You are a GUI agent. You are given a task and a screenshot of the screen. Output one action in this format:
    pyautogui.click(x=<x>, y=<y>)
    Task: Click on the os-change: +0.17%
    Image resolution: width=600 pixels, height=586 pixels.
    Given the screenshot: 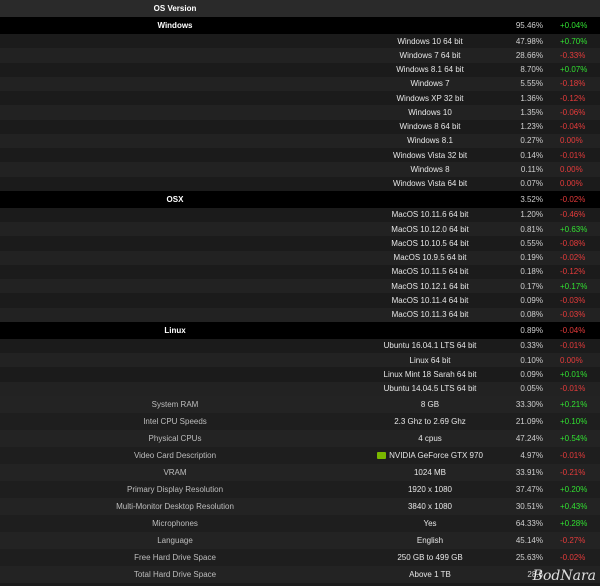 What is the action you would take?
    pyautogui.click(x=574, y=286)
    